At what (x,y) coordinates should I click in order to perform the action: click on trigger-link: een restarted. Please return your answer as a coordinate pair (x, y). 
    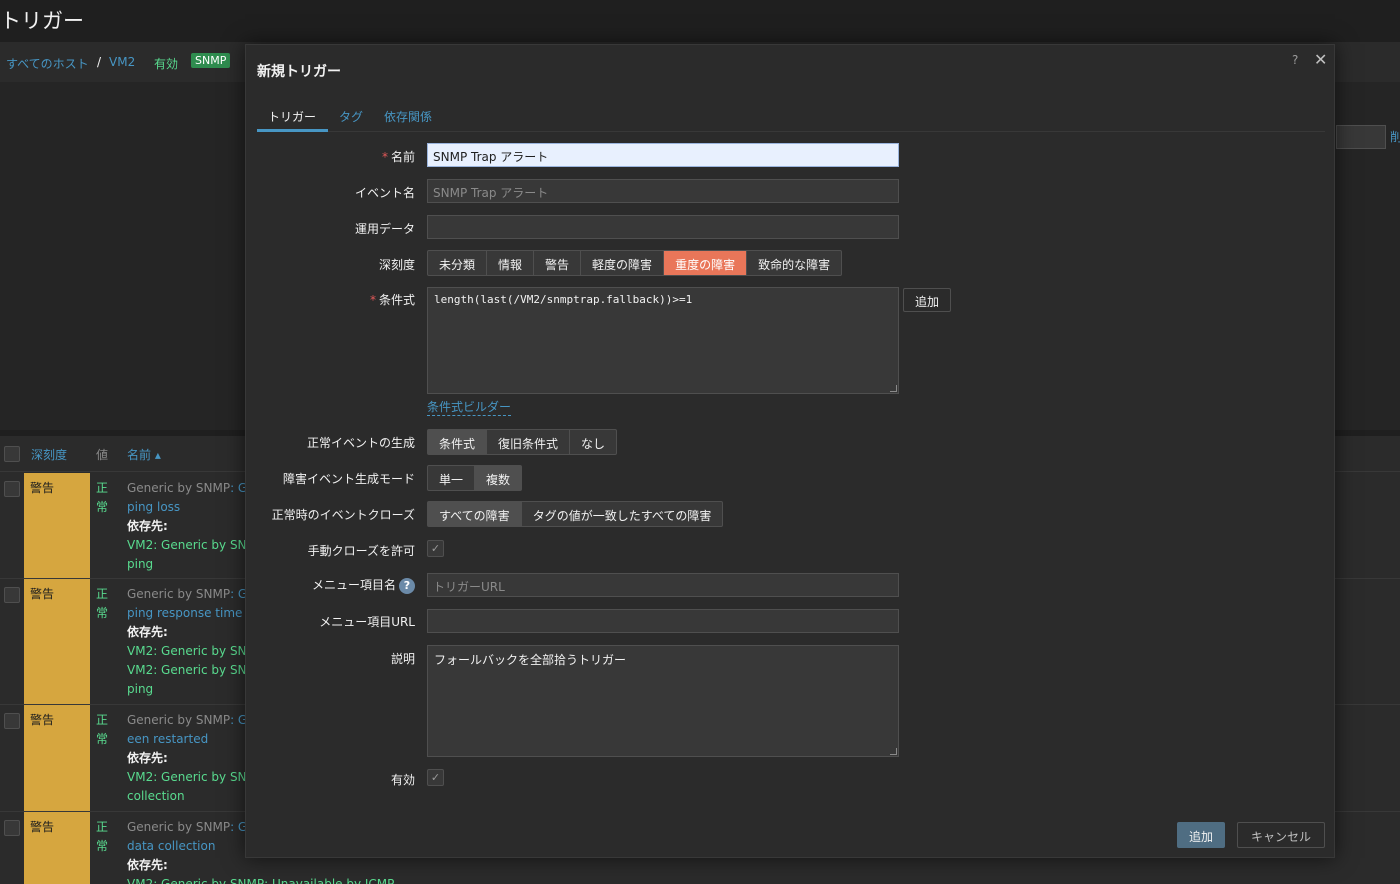
    Looking at the image, I should click on (192, 739).